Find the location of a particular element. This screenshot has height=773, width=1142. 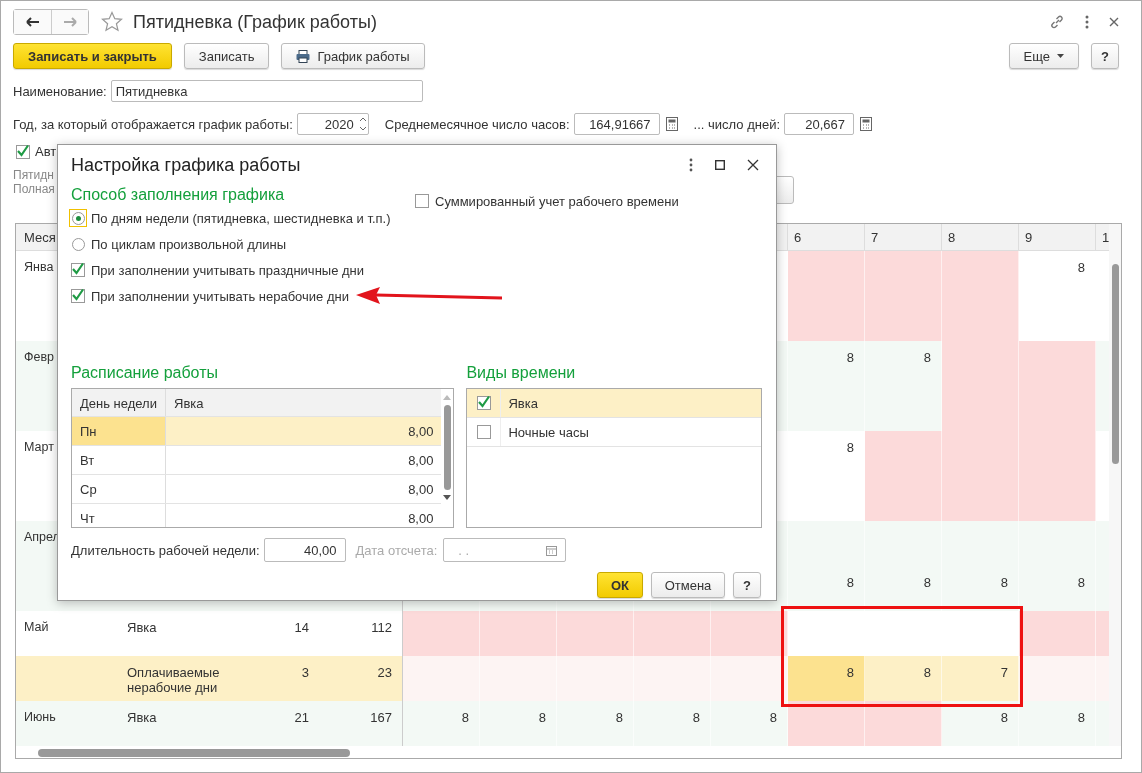

time-kind-label: Явка is located at coordinates (523, 403).